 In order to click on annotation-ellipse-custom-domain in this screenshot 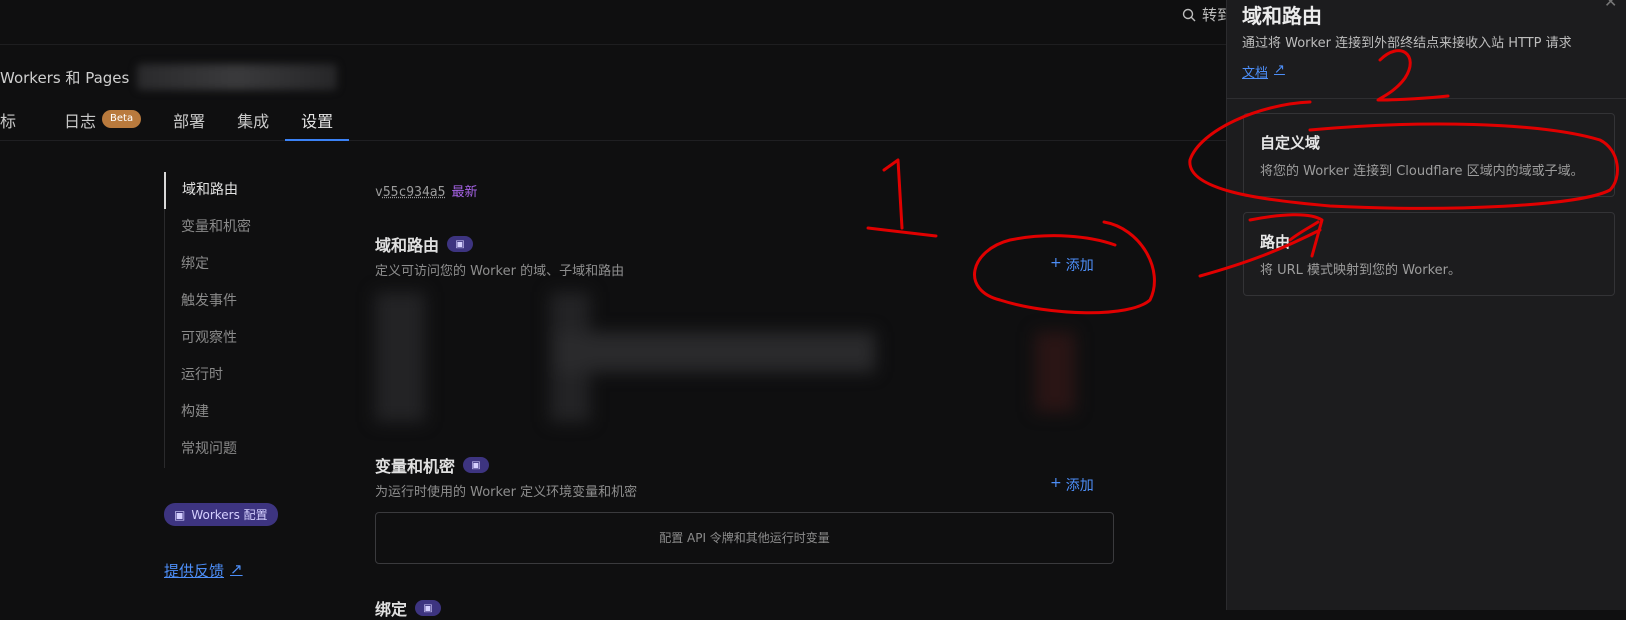, I will do `click(1403, 155)`.